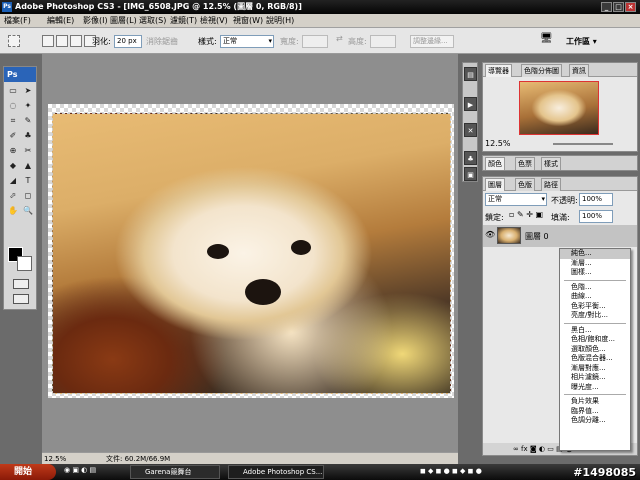 The height and width of the screenshot is (480, 640). What do you see at coordinates (618, 7) in the screenshot?
I see `maximize-button: □` at bounding box center [618, 7].